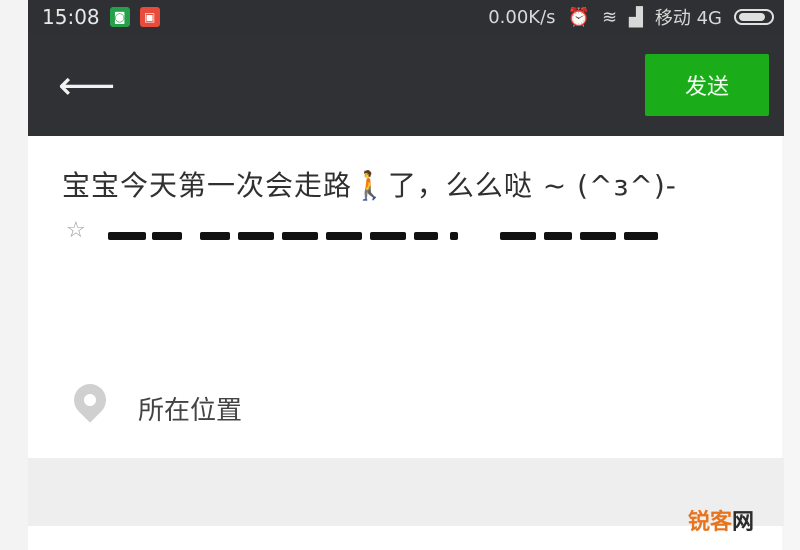 The image size is (800, 550). Describe the element at coordinates (636, 17) in the screenshot. I see `signal-icon: ▟` at that location.